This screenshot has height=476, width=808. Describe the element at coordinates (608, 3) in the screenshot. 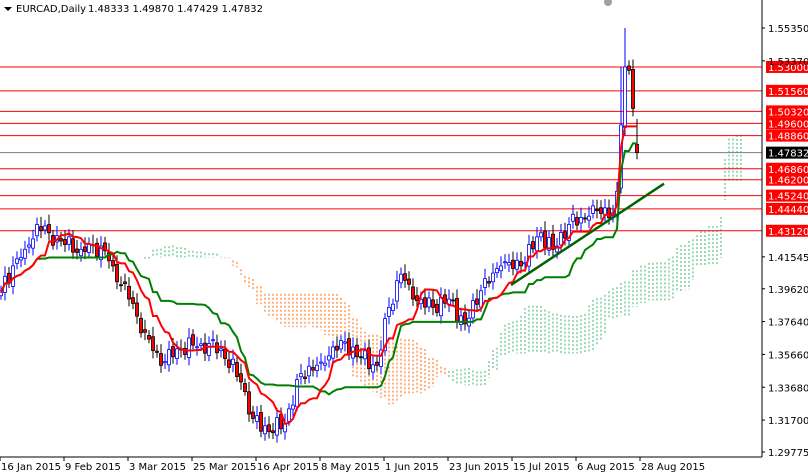

I see `chart-shift-marker` at that location.